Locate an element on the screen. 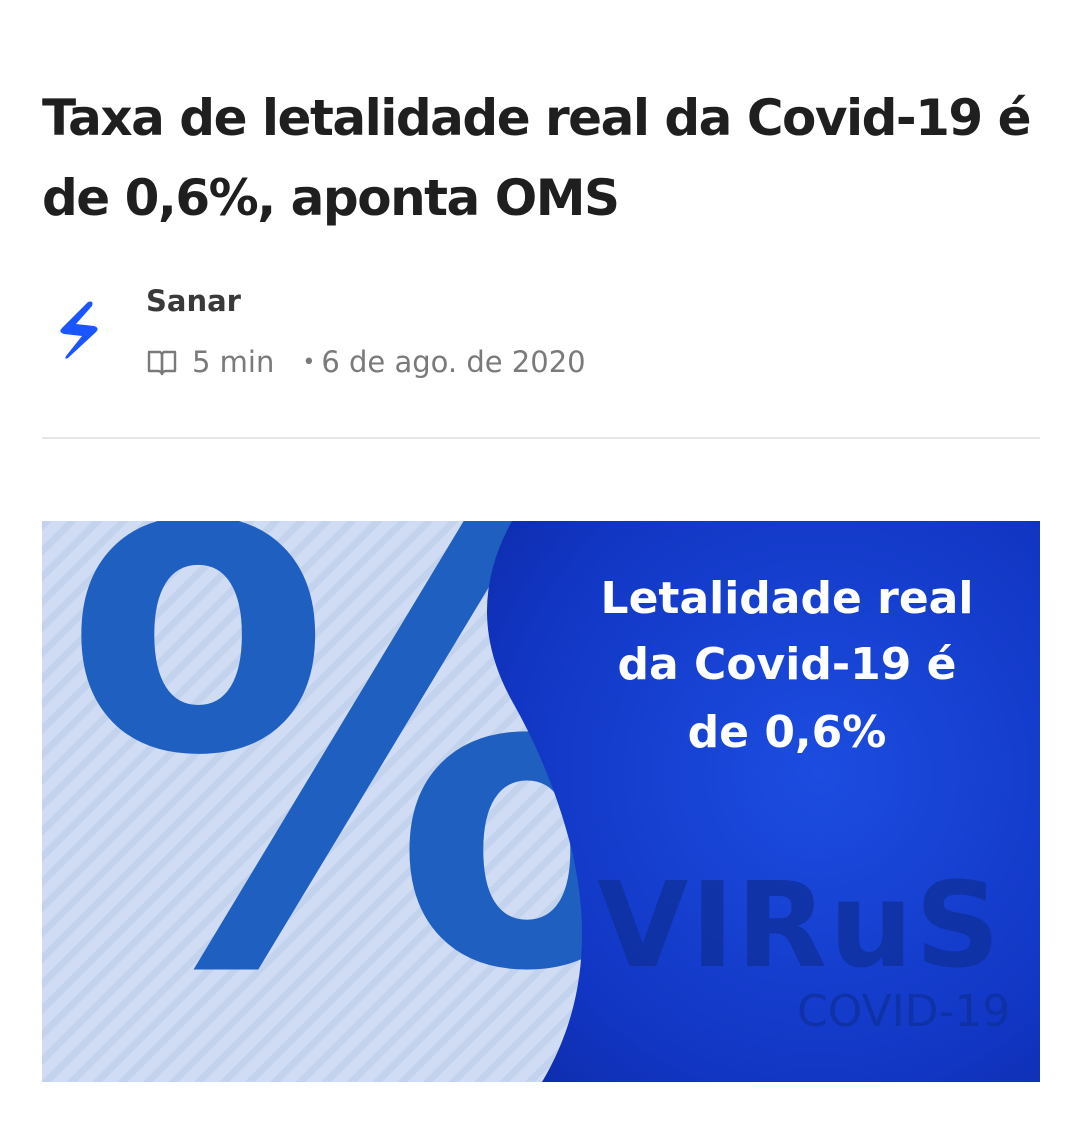 The height and width of the screenshot is (1128, 1080). divider is located at coordinates (541, 438).